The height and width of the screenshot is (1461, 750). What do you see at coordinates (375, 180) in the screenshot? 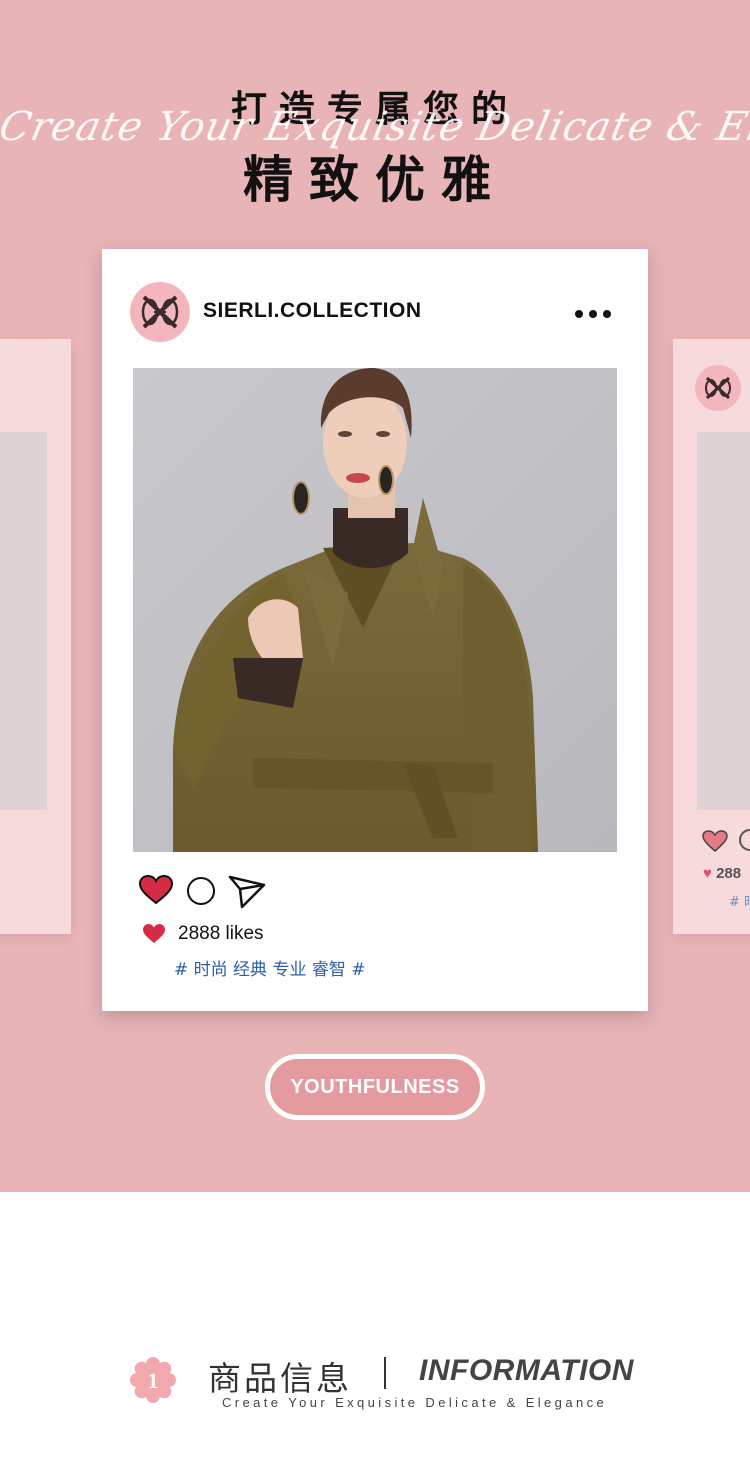
I see `headline-bottom: 精致优雅` at bounding box center [375, 180].